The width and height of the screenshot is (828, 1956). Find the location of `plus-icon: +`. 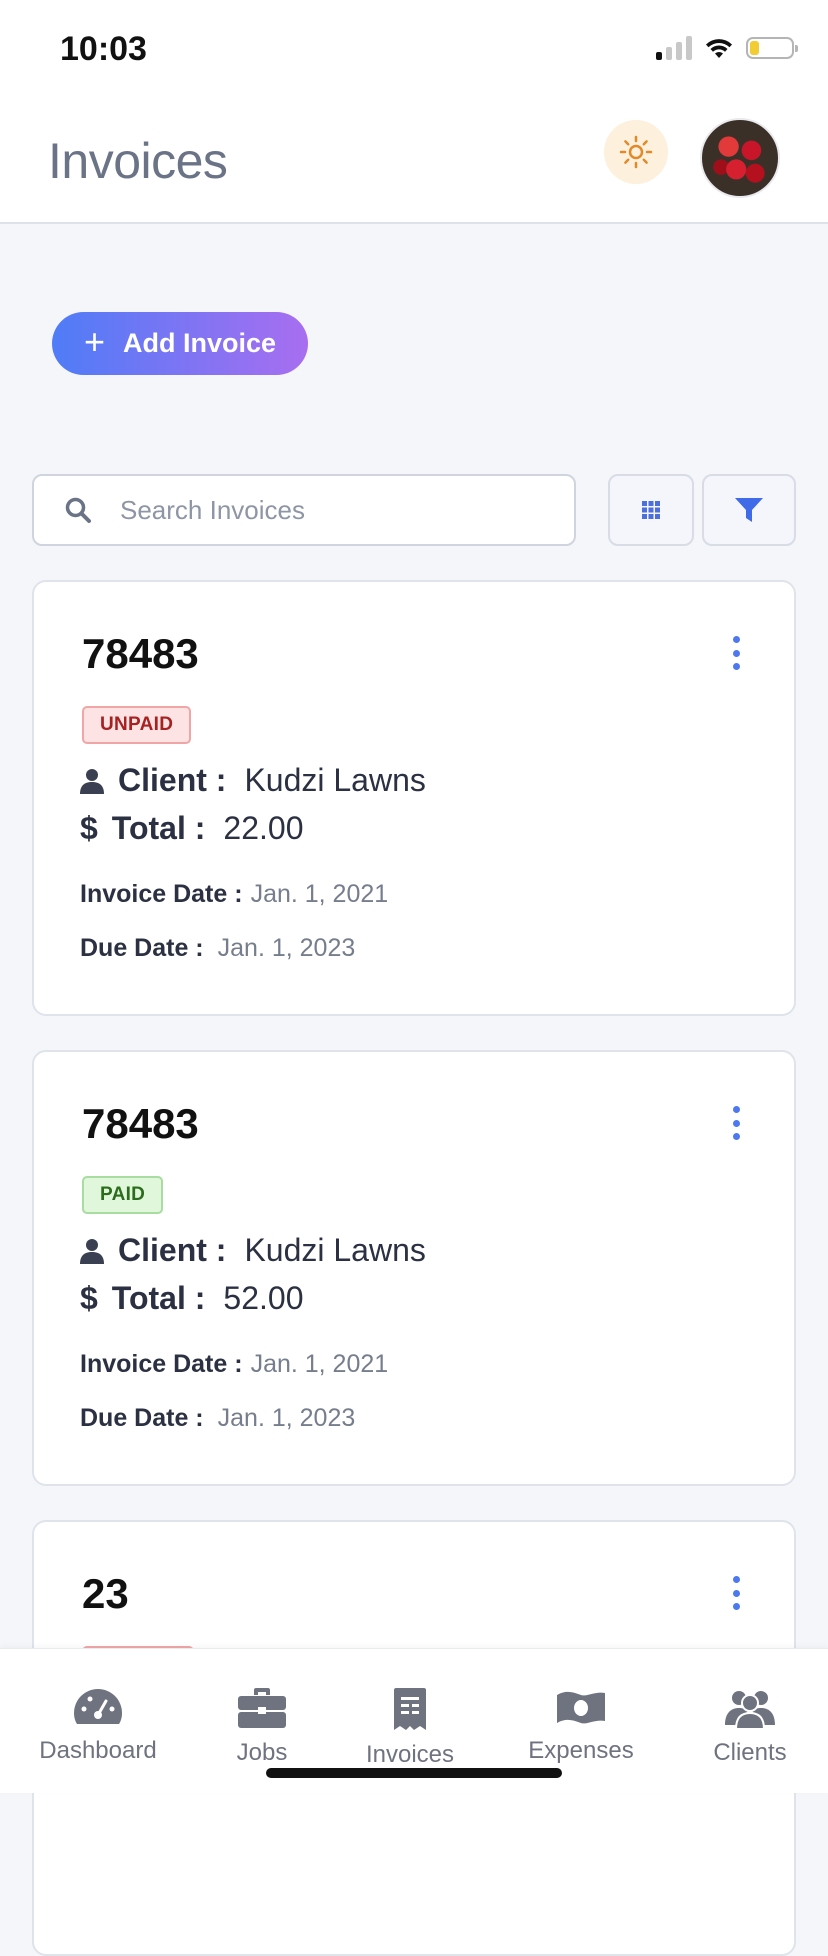

plus-icon: + is located at coordinates (94, 341).